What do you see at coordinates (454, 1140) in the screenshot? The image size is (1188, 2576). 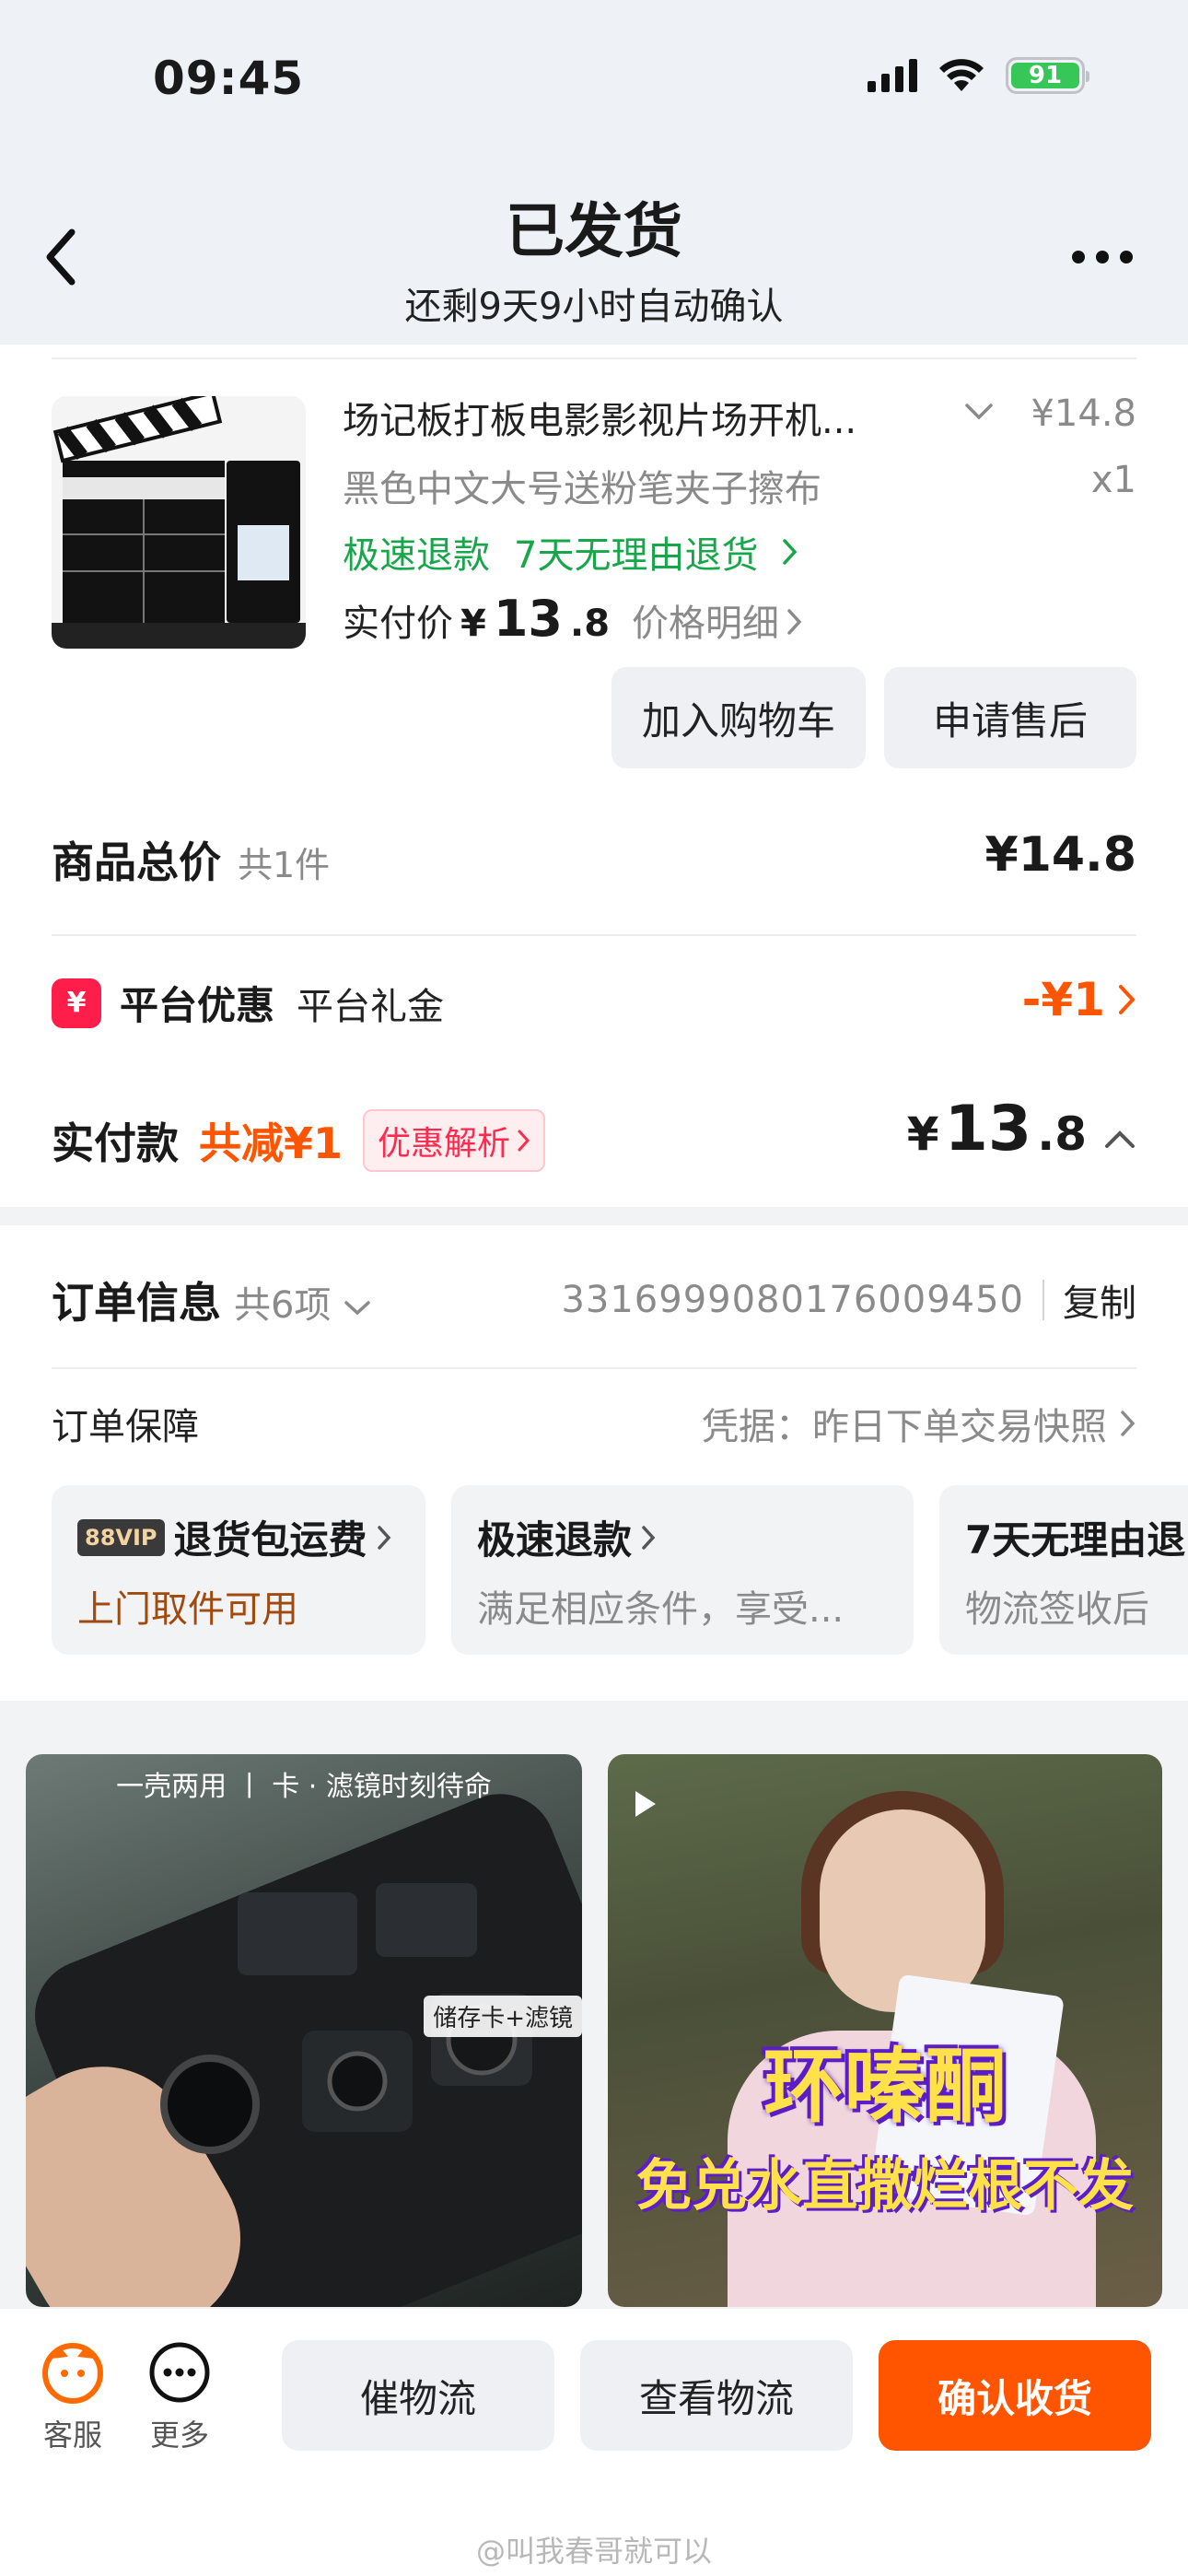 I see `discount-analysis-button: 优惠解析` at bounding box center [454, 1140].